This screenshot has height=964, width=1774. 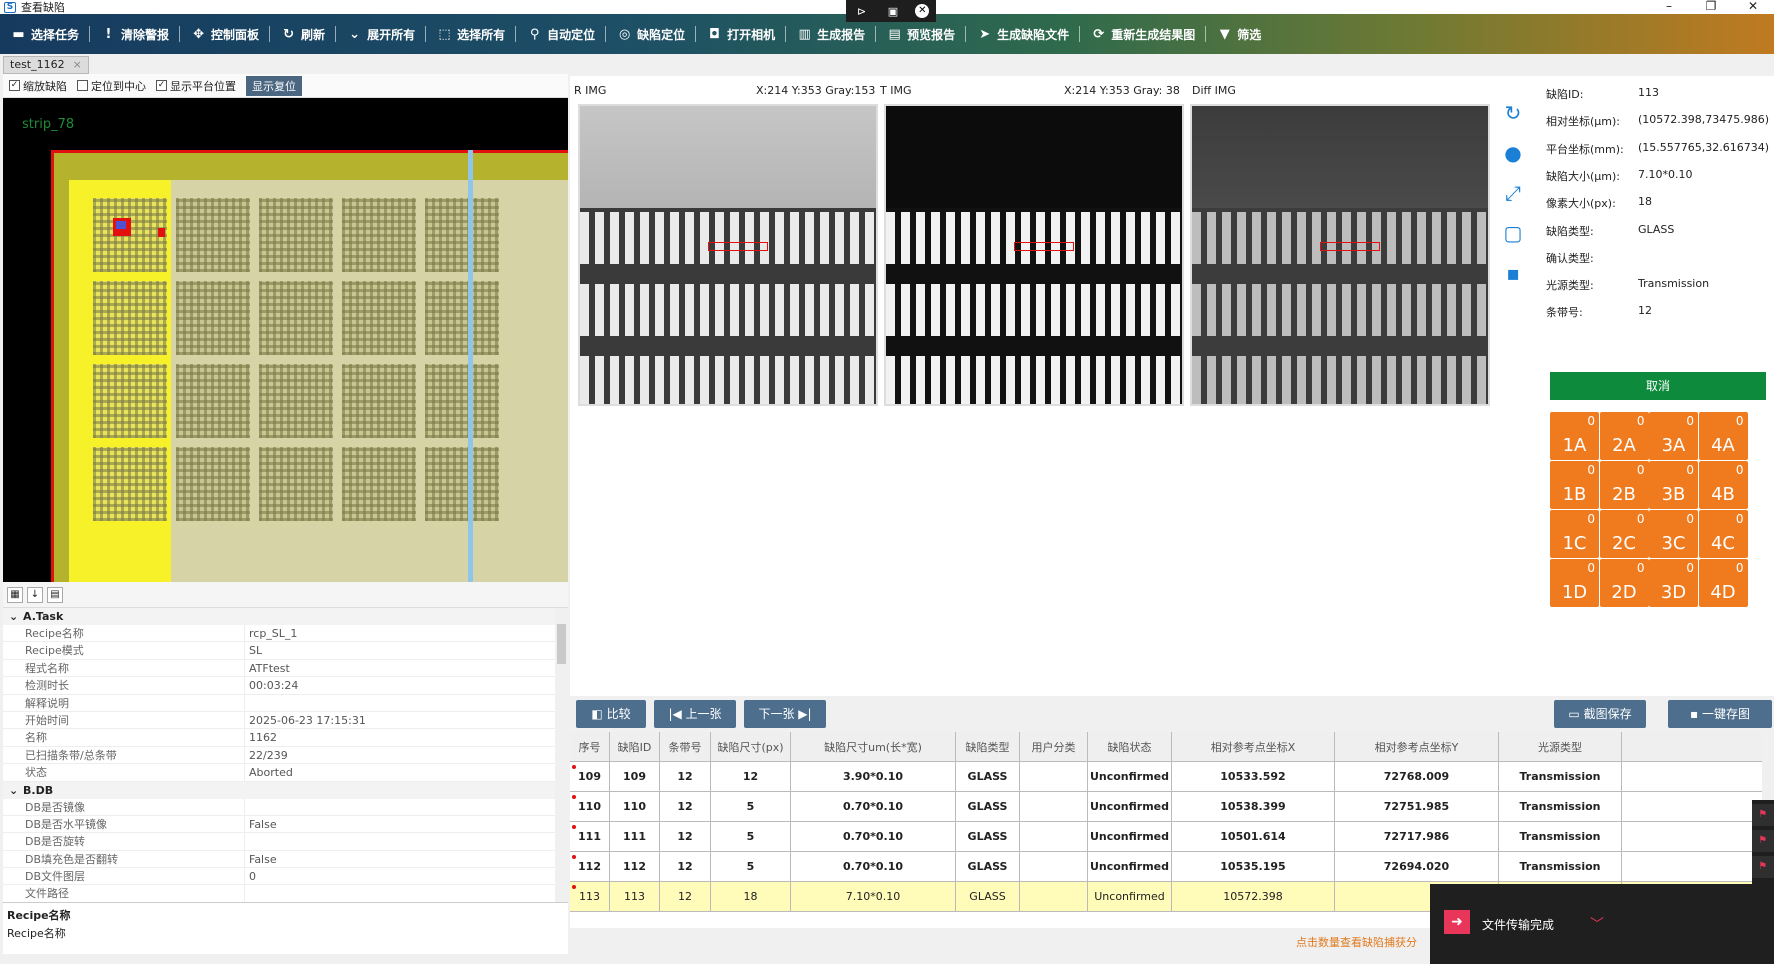 What do you see at coordinates (1142, 34) in the screenshot?
I see `toolbar-button: ⟳ 重新生成结果图` at bounding box center [1142, 34].